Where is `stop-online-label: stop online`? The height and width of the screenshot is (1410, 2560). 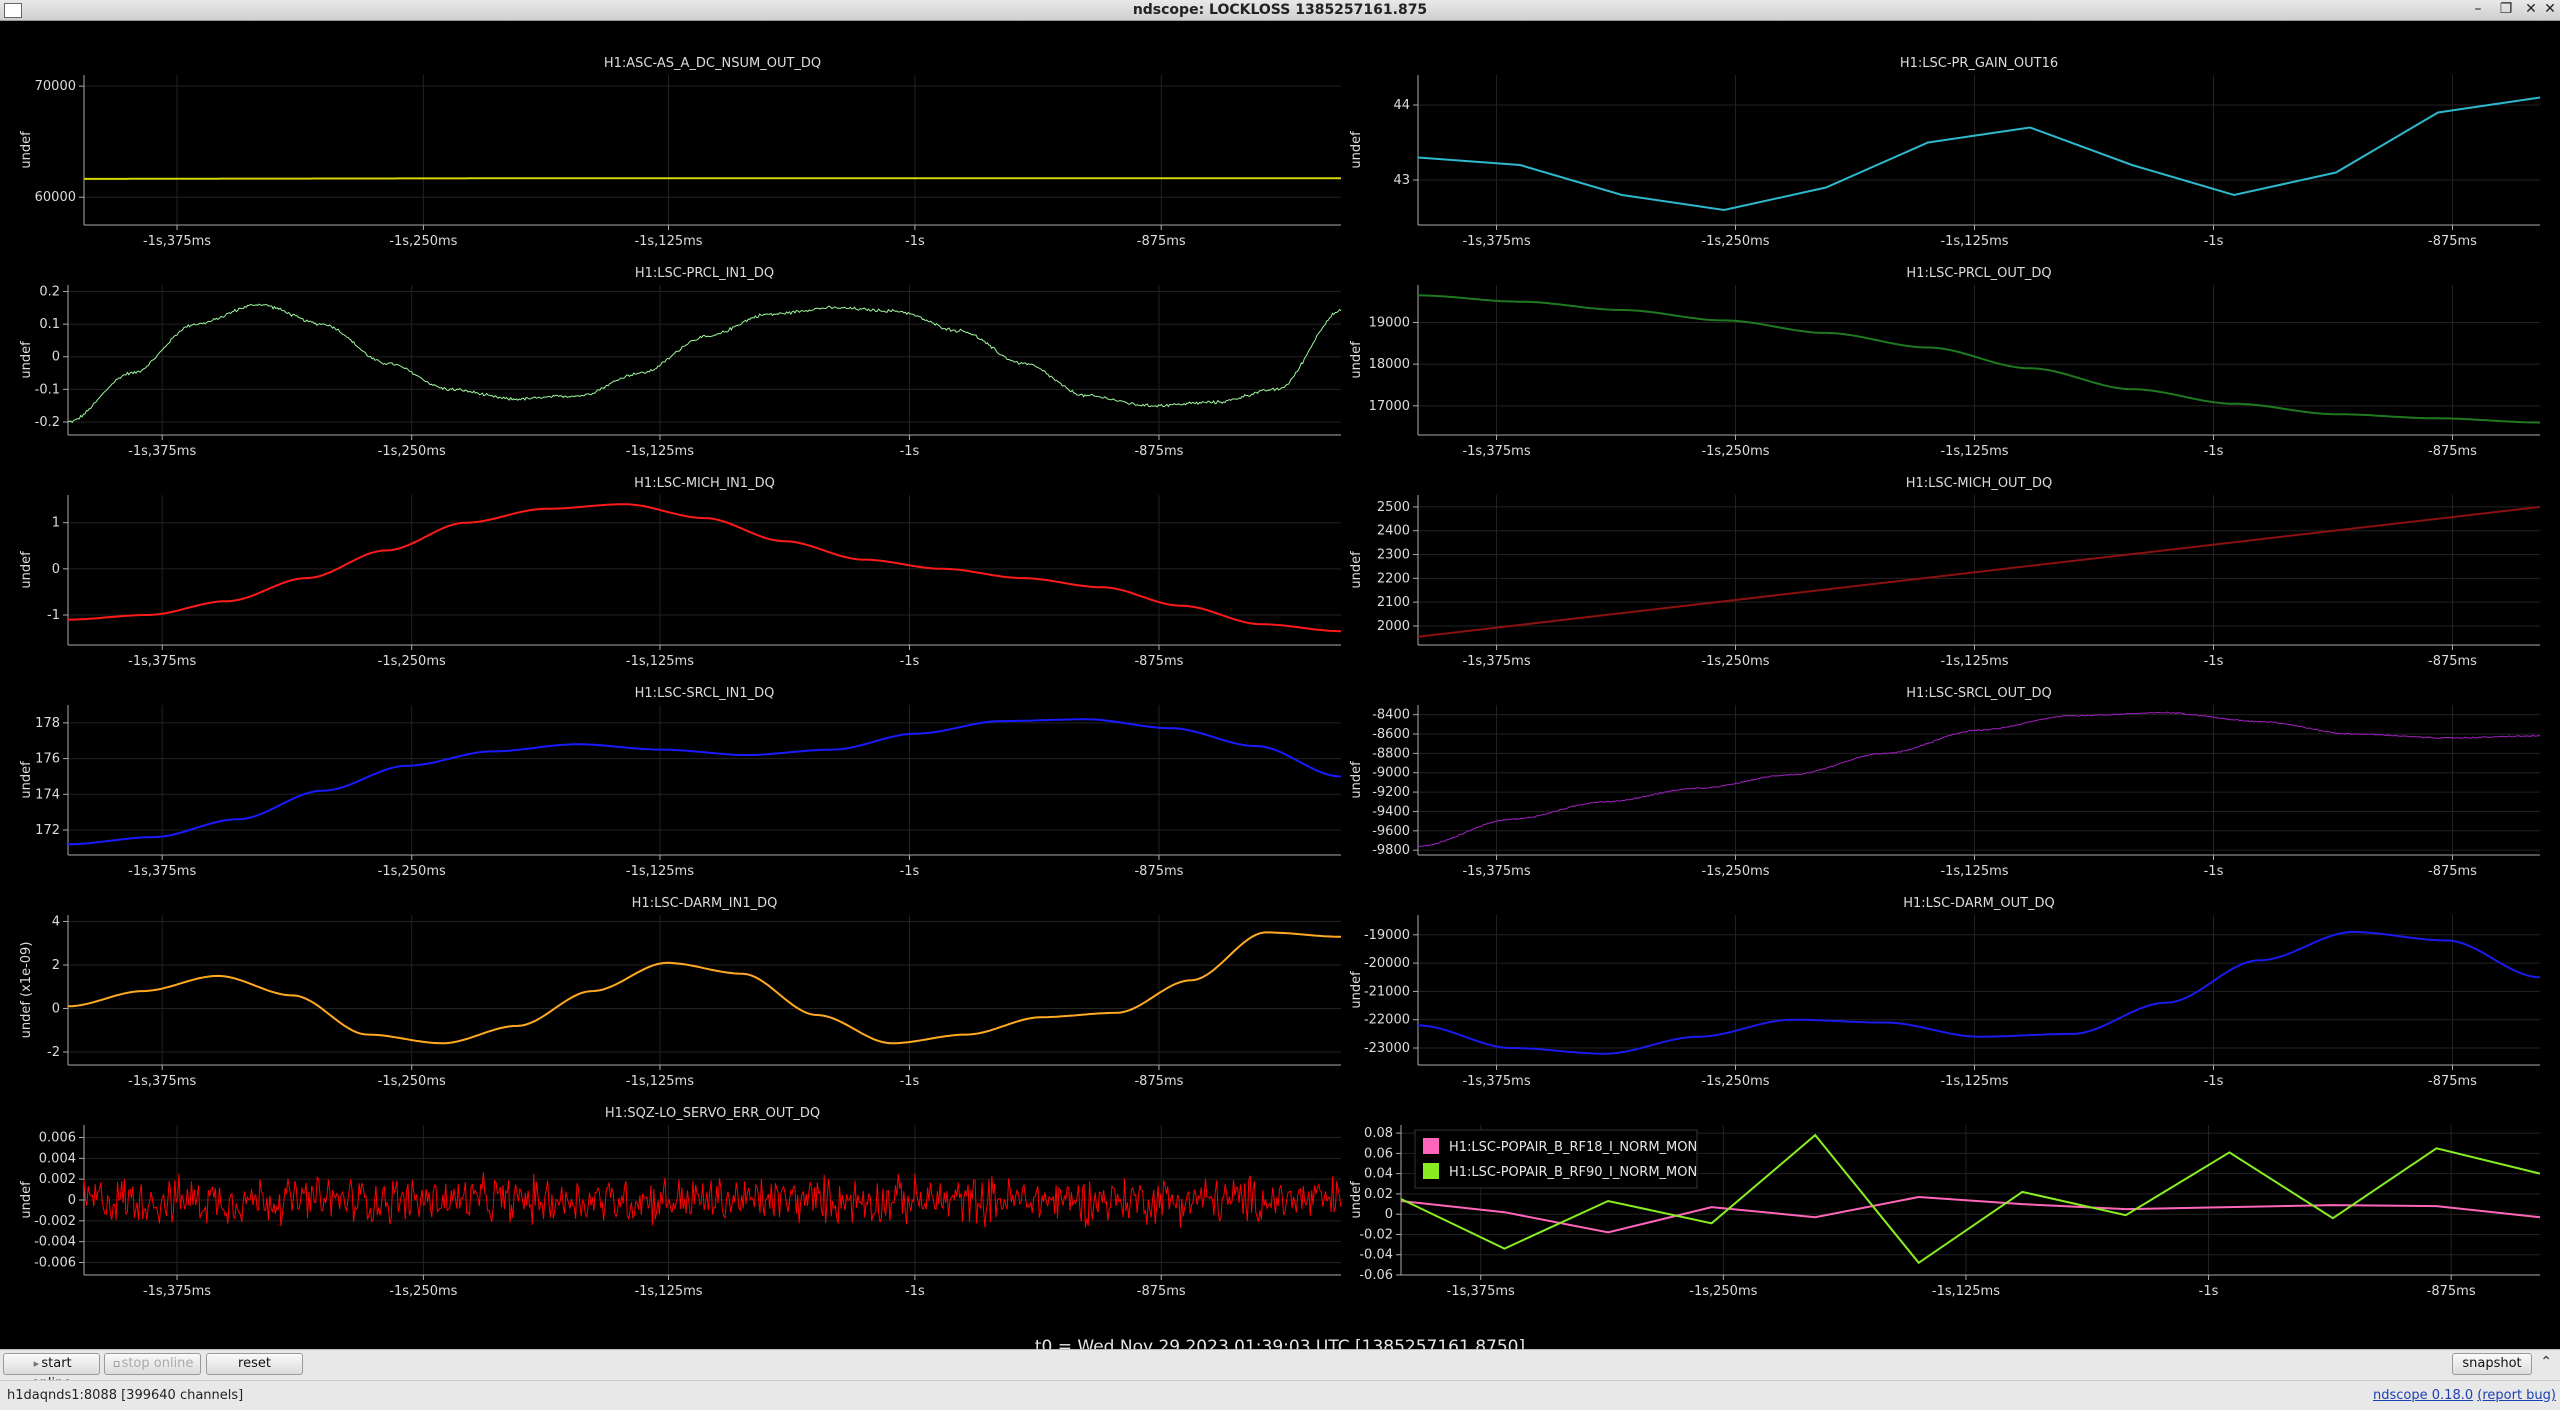
stop-online-label: stop online is located at coordinates (157, 1363).